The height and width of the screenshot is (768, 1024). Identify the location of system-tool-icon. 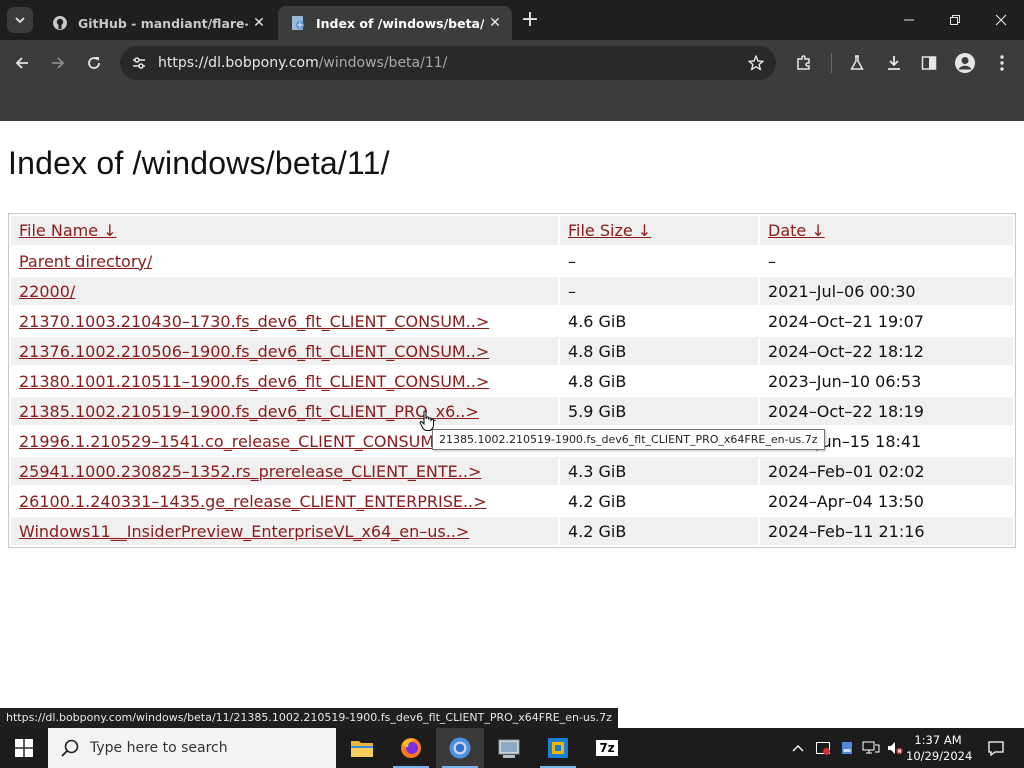
(509, 748).